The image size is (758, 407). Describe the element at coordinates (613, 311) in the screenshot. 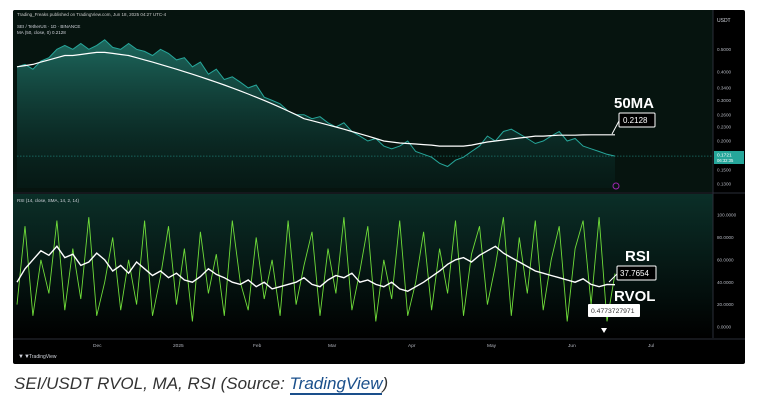

I see `rvol-value: 0.4773727971` at that location.